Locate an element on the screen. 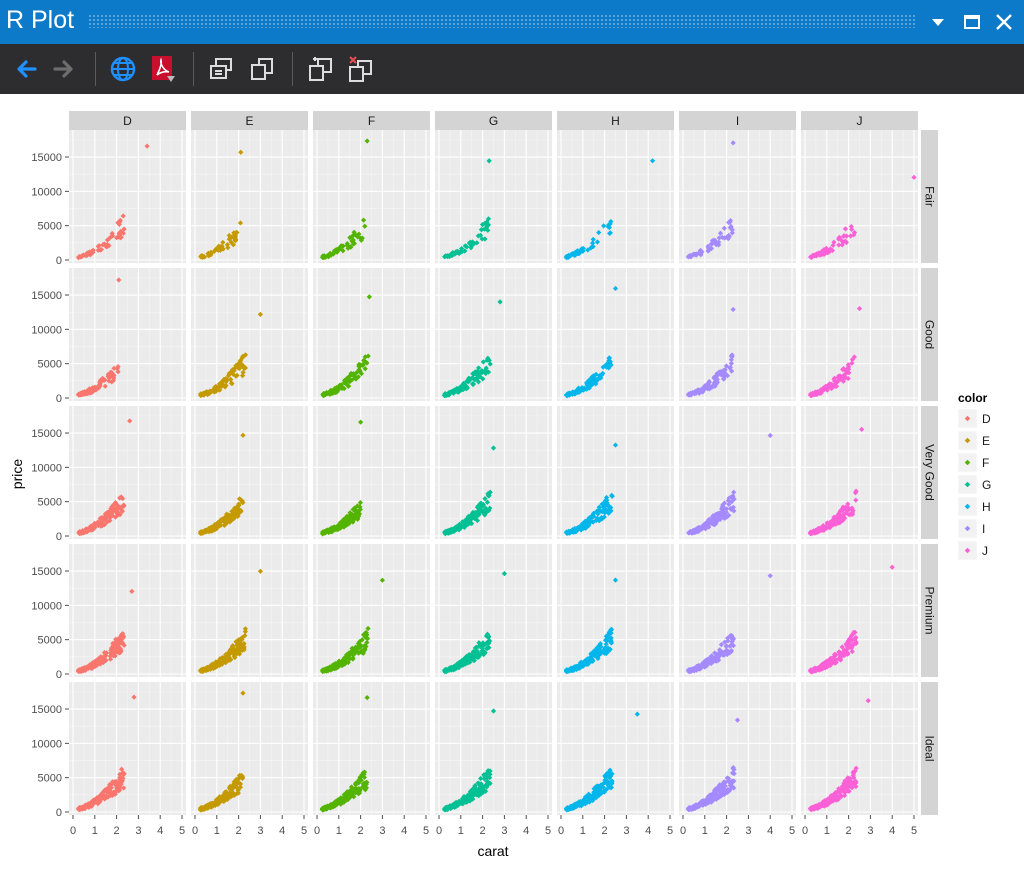 The height and width of the screenshot is (869, 1024). titlebar-drag-area is located at coordinates (502, 21).